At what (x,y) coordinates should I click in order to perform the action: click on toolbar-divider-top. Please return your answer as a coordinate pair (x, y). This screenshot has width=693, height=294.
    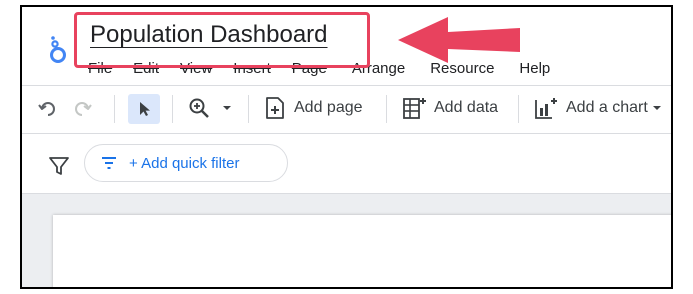
    Looking at the image, I should click on (346, 85).